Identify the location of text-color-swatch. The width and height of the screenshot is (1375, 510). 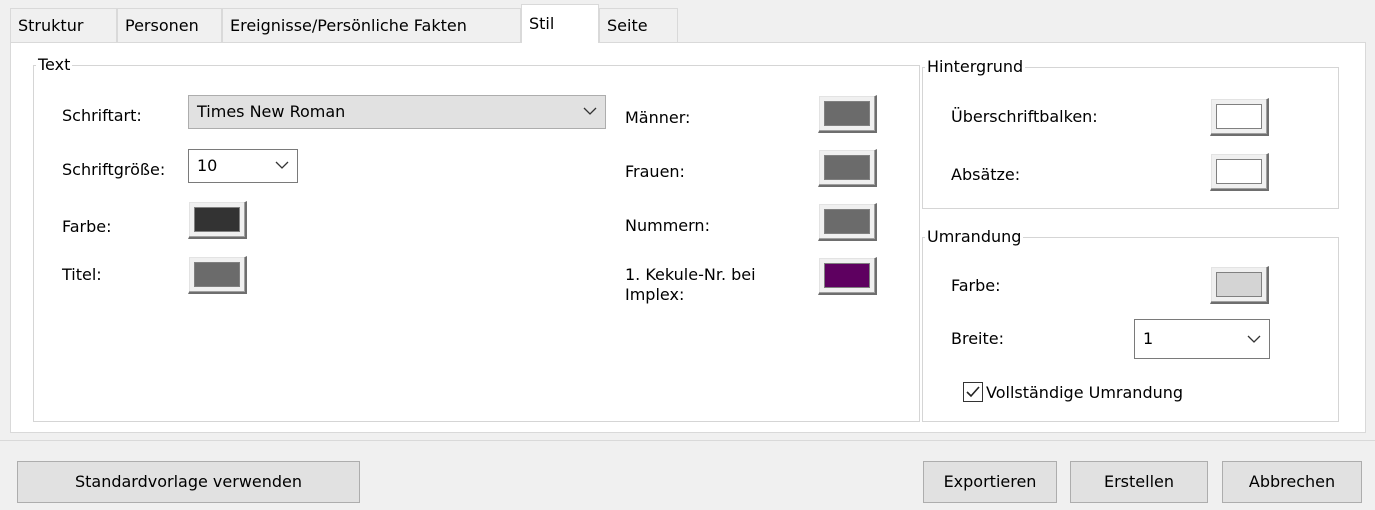
(217, 219).